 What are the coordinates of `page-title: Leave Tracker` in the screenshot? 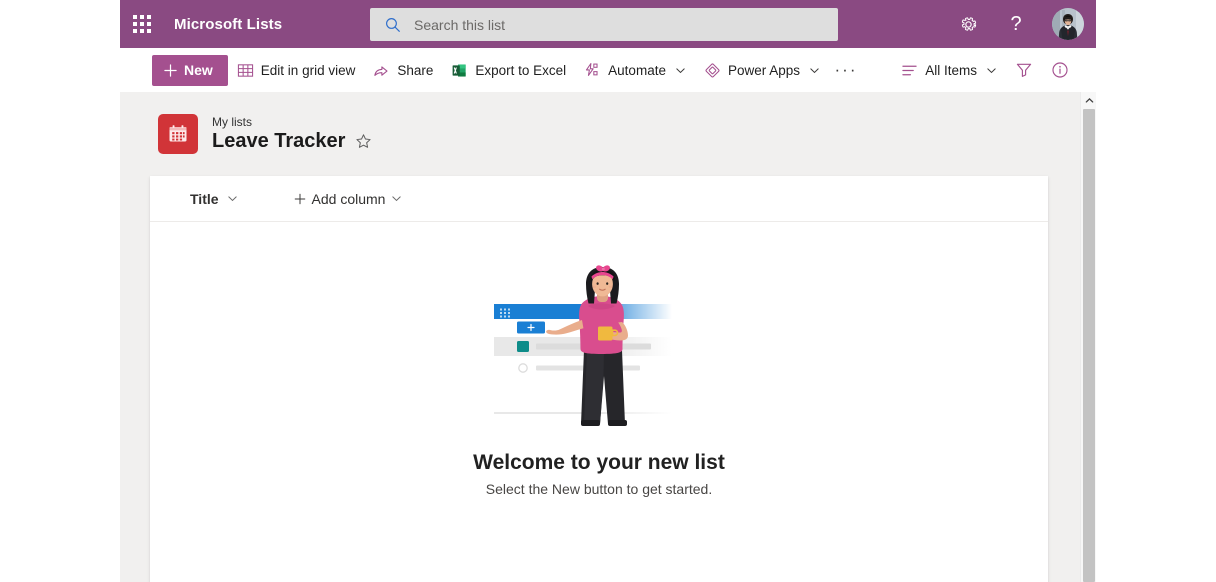 It's located at (278, 141).